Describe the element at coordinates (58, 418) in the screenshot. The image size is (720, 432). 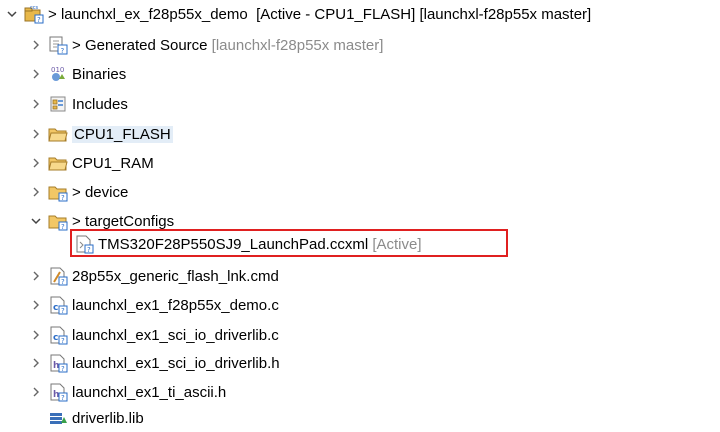
I see `lib-file-icon` at that location.